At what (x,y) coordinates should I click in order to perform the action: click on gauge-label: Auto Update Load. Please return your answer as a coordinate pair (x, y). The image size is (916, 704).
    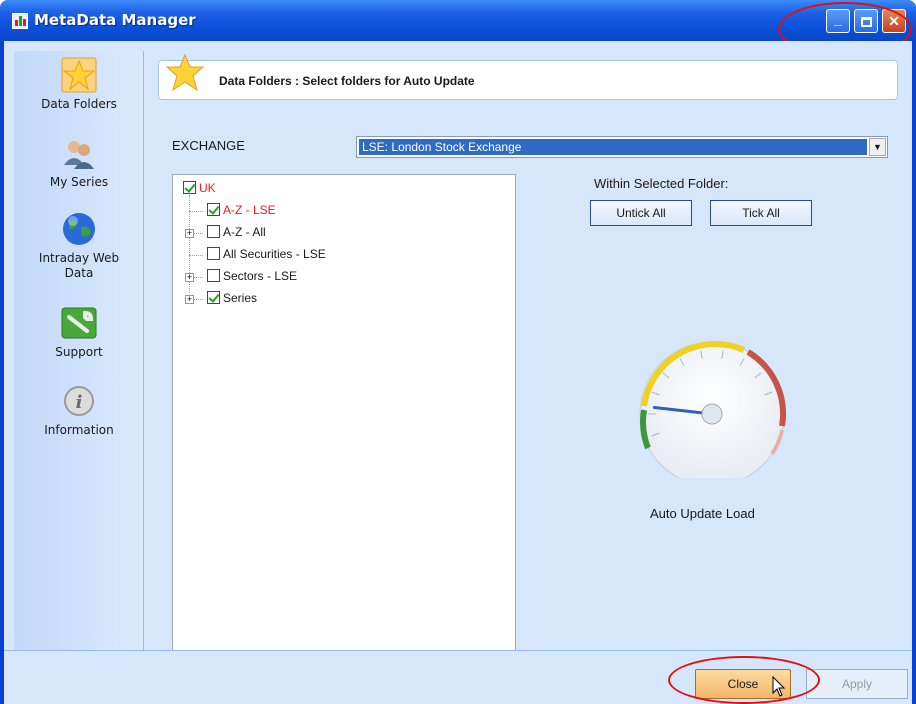
    Looking at the image, I should click on (702, 513).